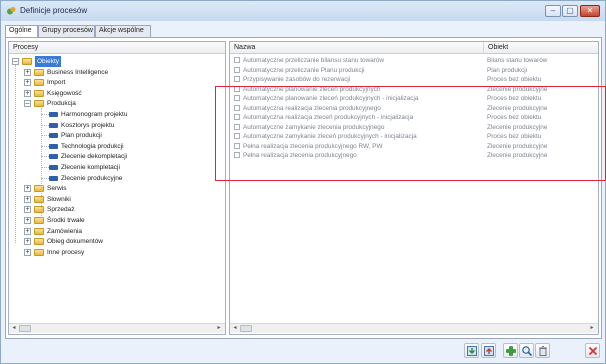  I want to click on export-button, so click(488, 350).